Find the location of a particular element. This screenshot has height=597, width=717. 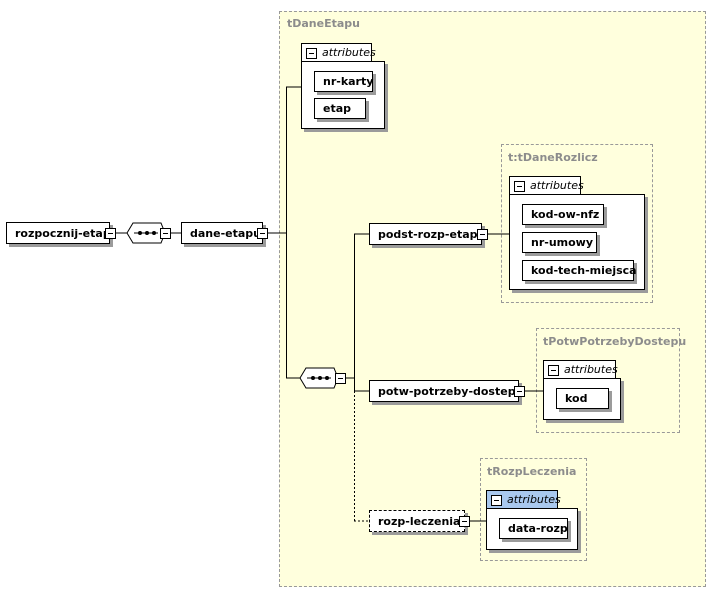

element-label: rozpocznij-etap is located at coordinates (63, 233).